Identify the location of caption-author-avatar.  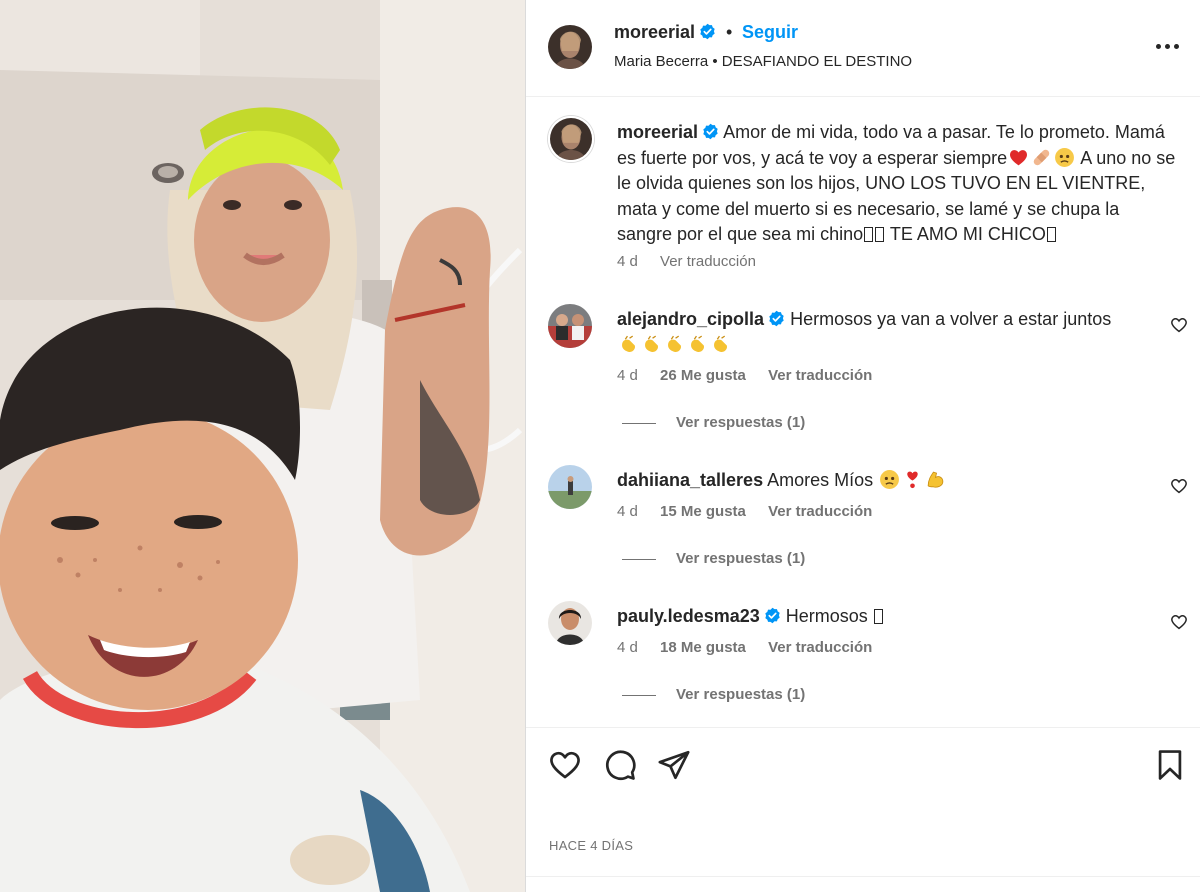
(571, 139).